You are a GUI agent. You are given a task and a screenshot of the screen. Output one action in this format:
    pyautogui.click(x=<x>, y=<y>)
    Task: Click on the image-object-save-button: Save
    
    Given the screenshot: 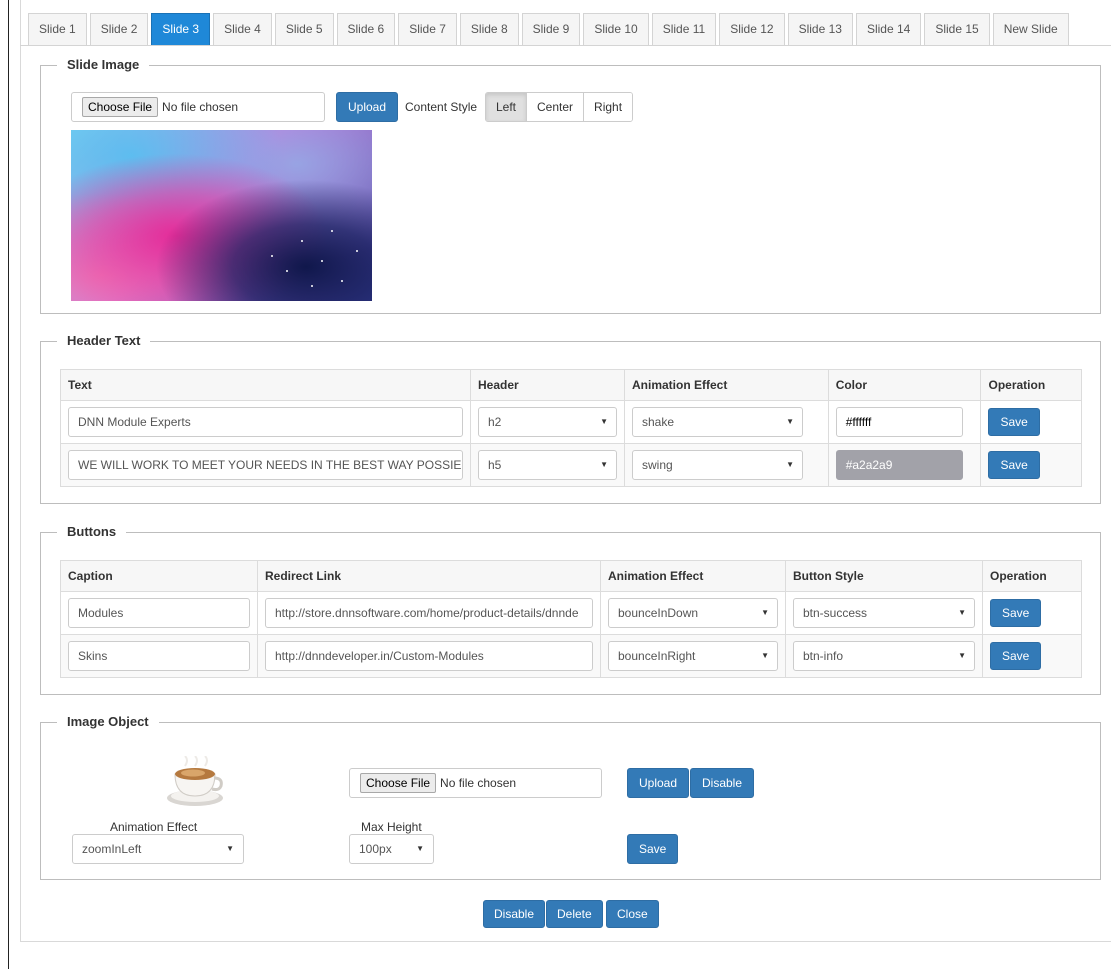 What is the action you would take?
    pyautogui.click(x=653, y=849)
    